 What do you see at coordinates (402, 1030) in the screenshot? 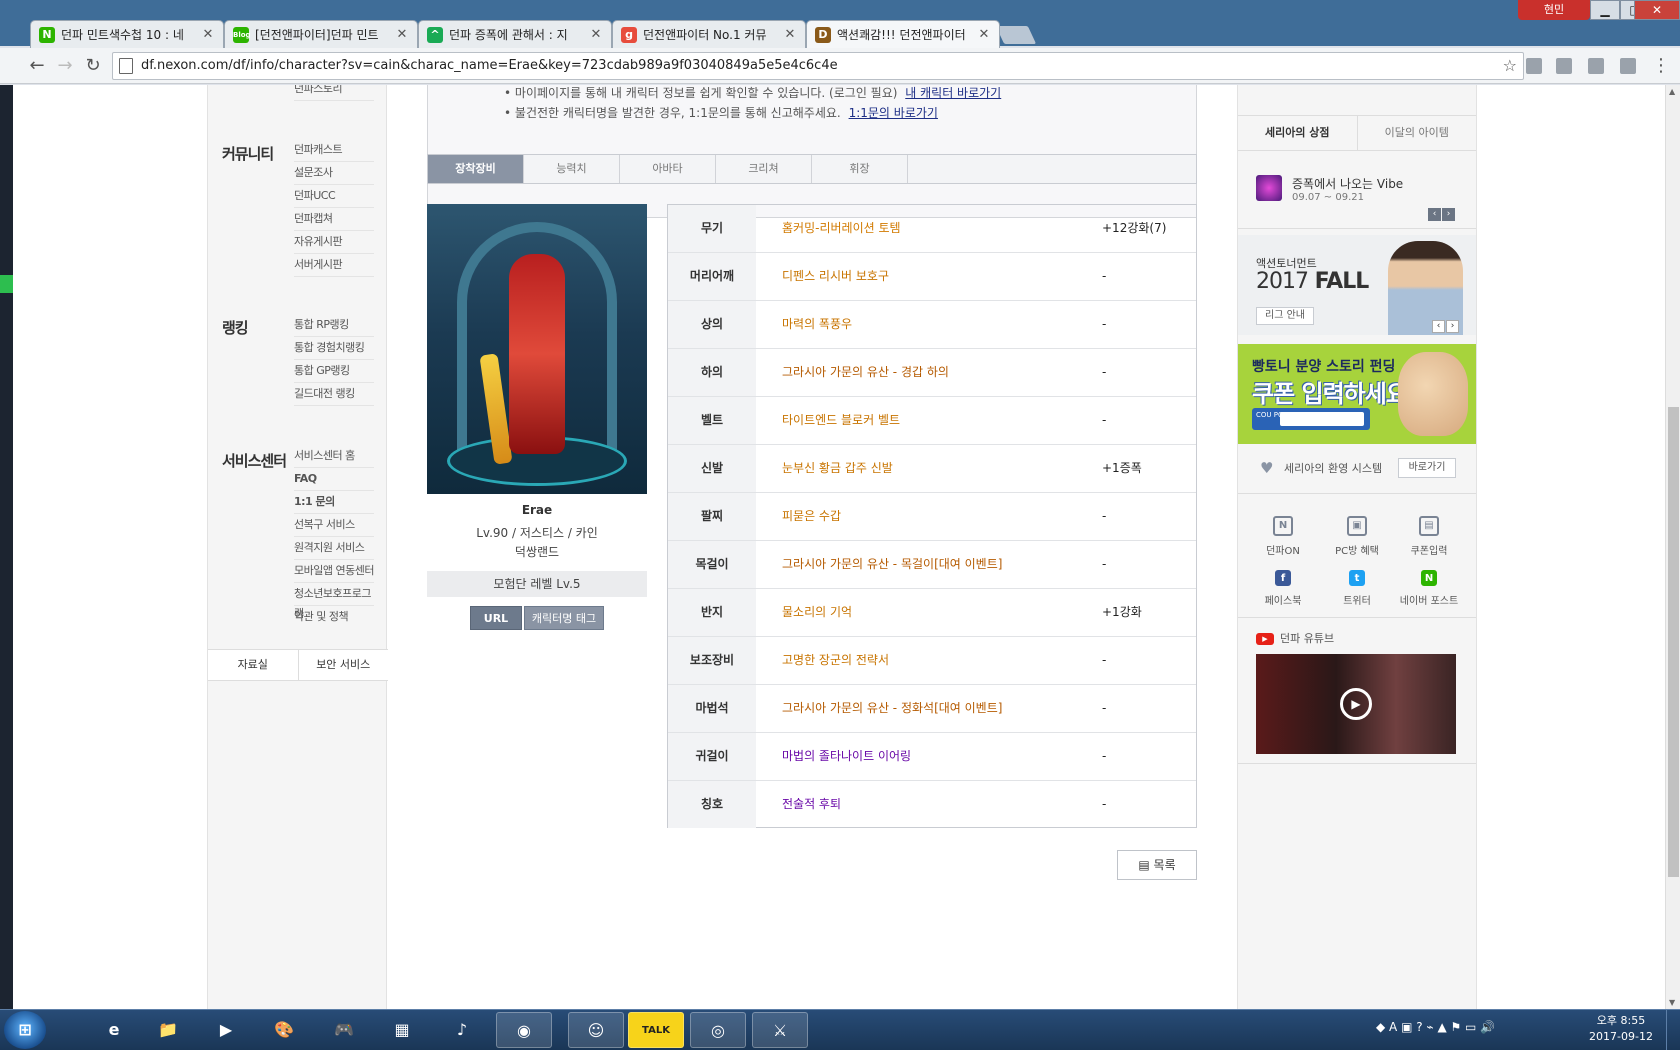
I see `taskbar-app-icon: ▦` at bounding box center [402, 1030].